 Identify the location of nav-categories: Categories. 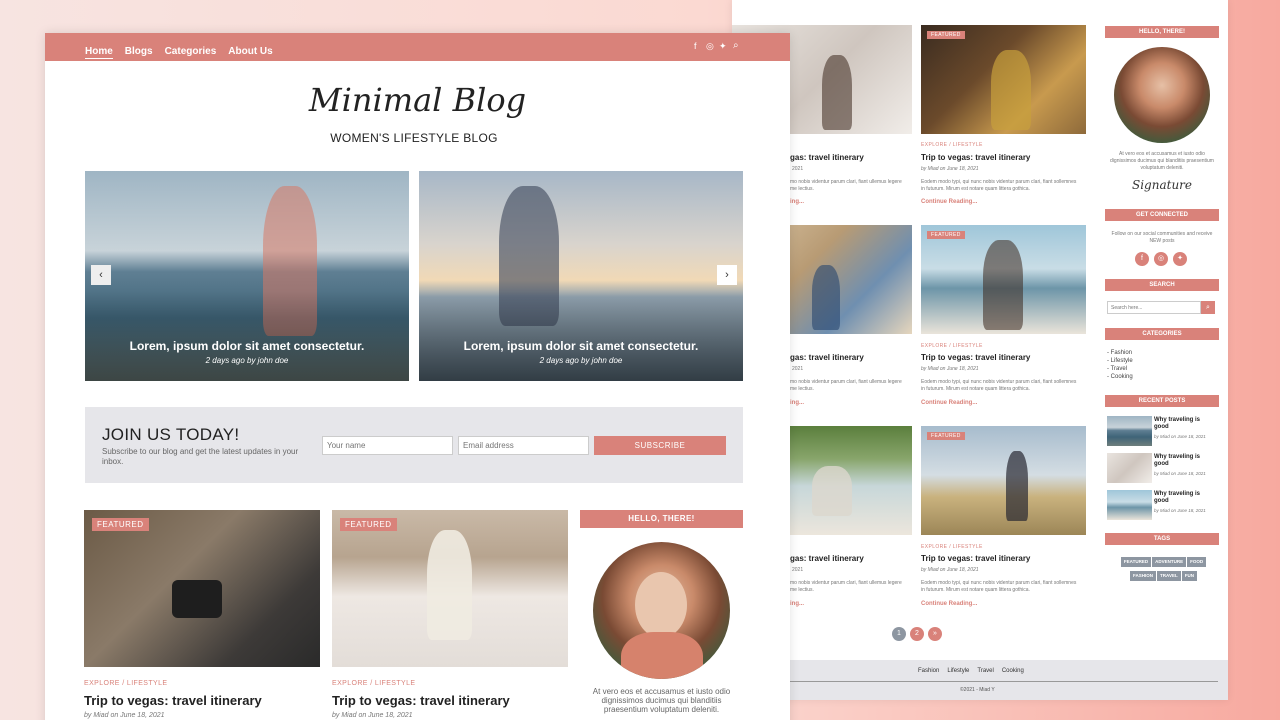
(191, 51).